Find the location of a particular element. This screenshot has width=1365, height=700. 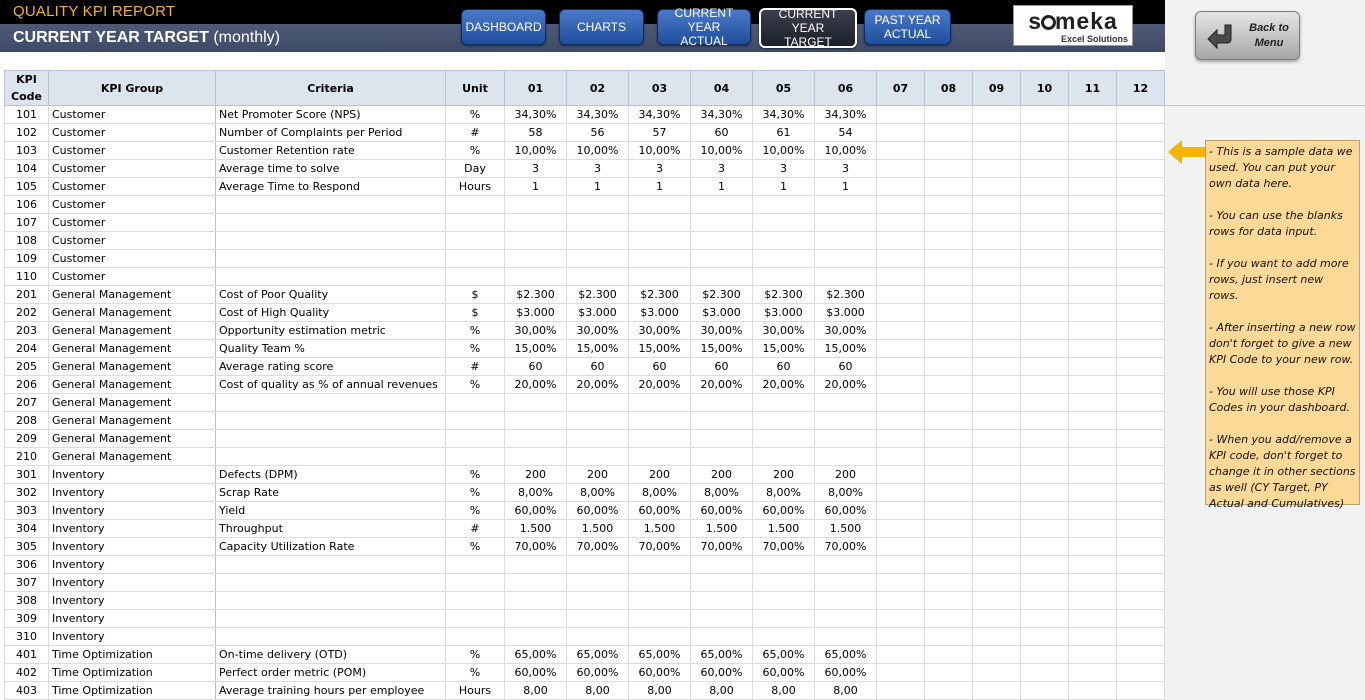

kpi-code-cell: 304 is located at coordinates (26, 528).